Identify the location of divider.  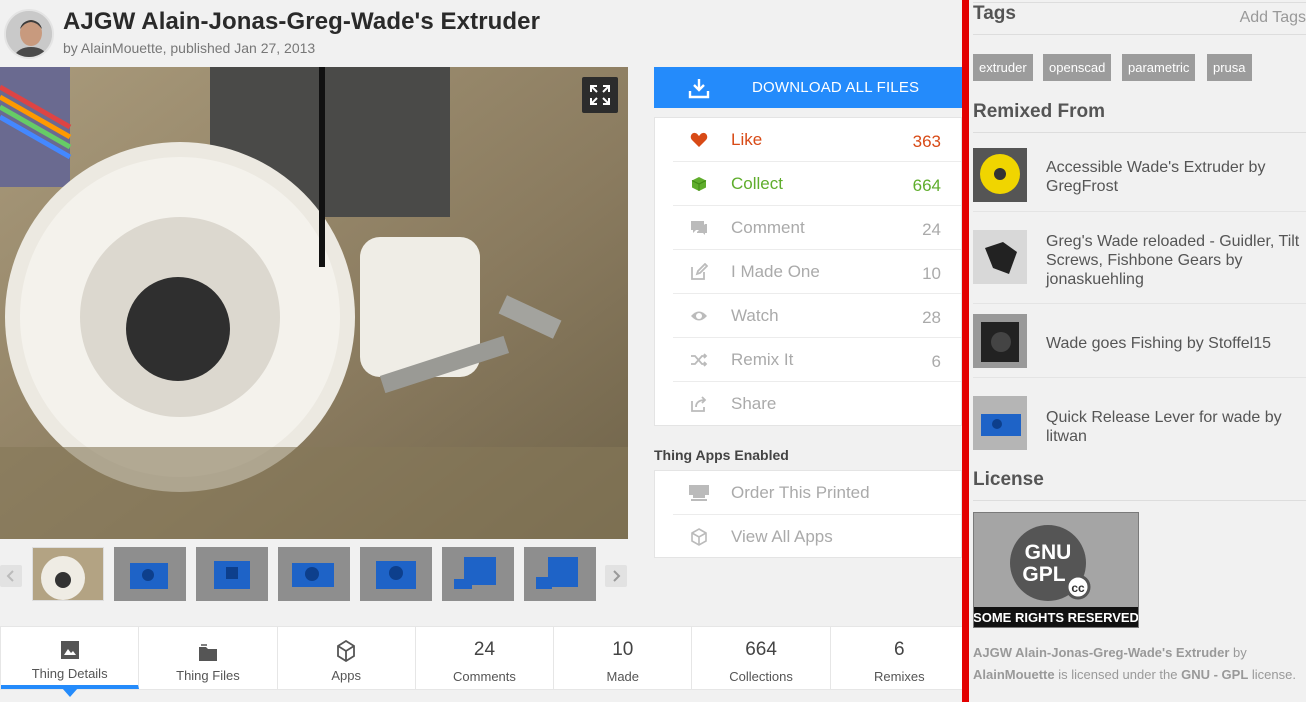
(965, 351).